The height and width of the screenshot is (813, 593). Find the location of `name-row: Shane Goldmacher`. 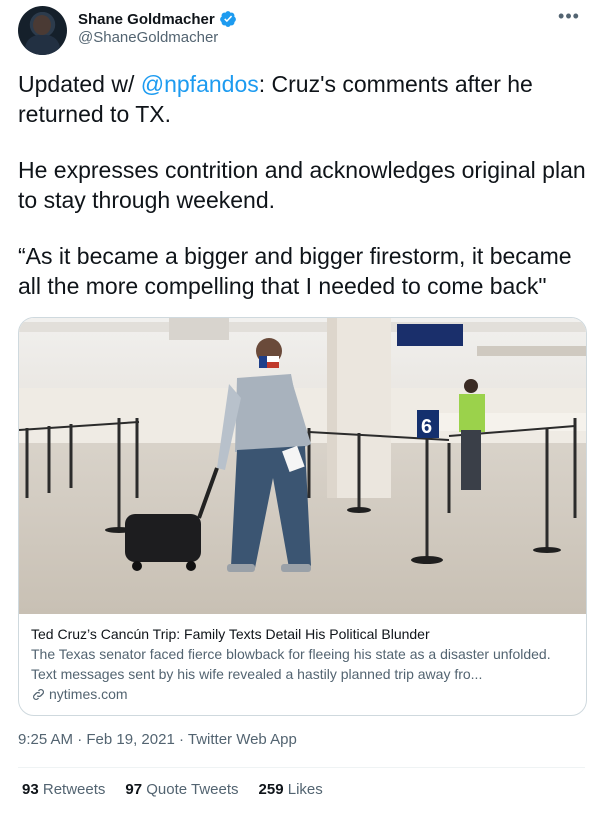

name-row: Shane Goldmacher is located at coordinates (157, 19).